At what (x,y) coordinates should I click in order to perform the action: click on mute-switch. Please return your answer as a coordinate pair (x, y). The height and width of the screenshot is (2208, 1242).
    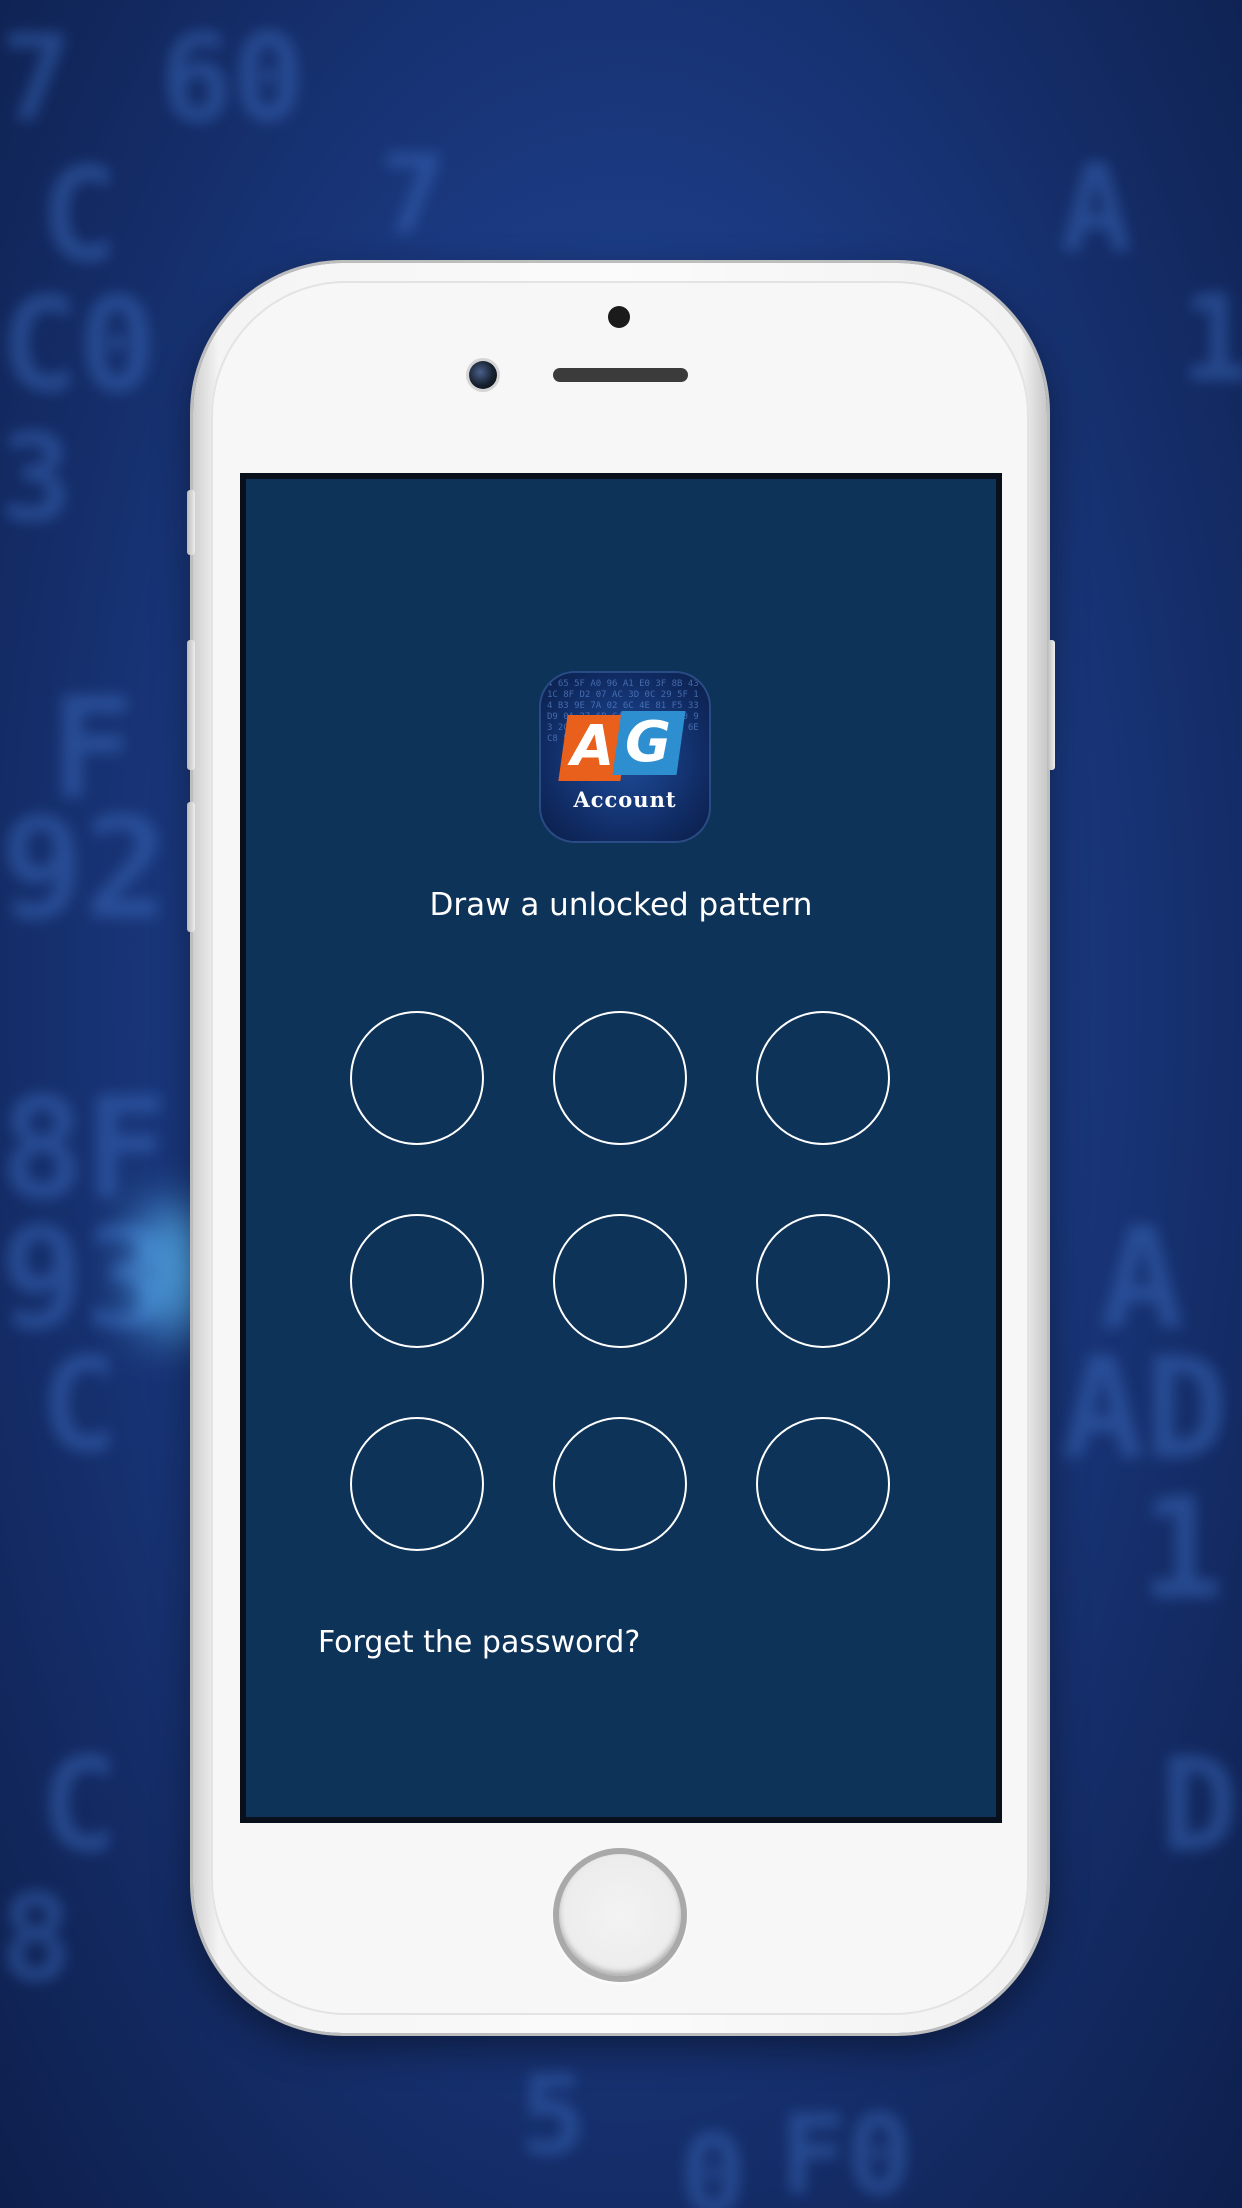
    Looking at the image, I should click on (191, 522).